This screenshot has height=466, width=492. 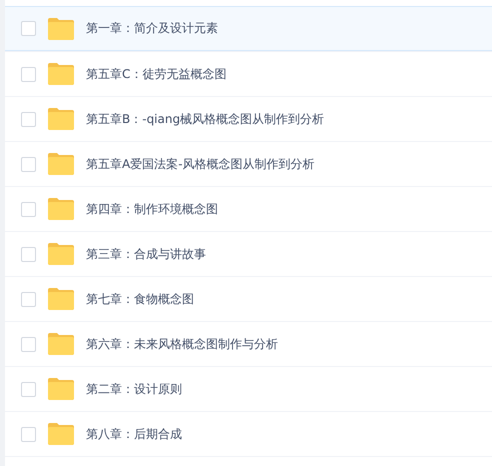 I want to click on folder-row: 第八章：后期合成, so click(x=248, y=434).